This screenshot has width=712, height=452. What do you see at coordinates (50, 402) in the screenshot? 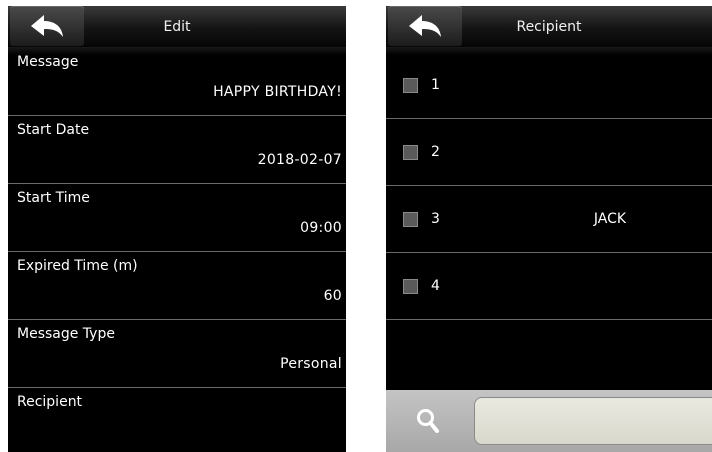
I see `field-label: Recipient` at bounding box center [50, 402].